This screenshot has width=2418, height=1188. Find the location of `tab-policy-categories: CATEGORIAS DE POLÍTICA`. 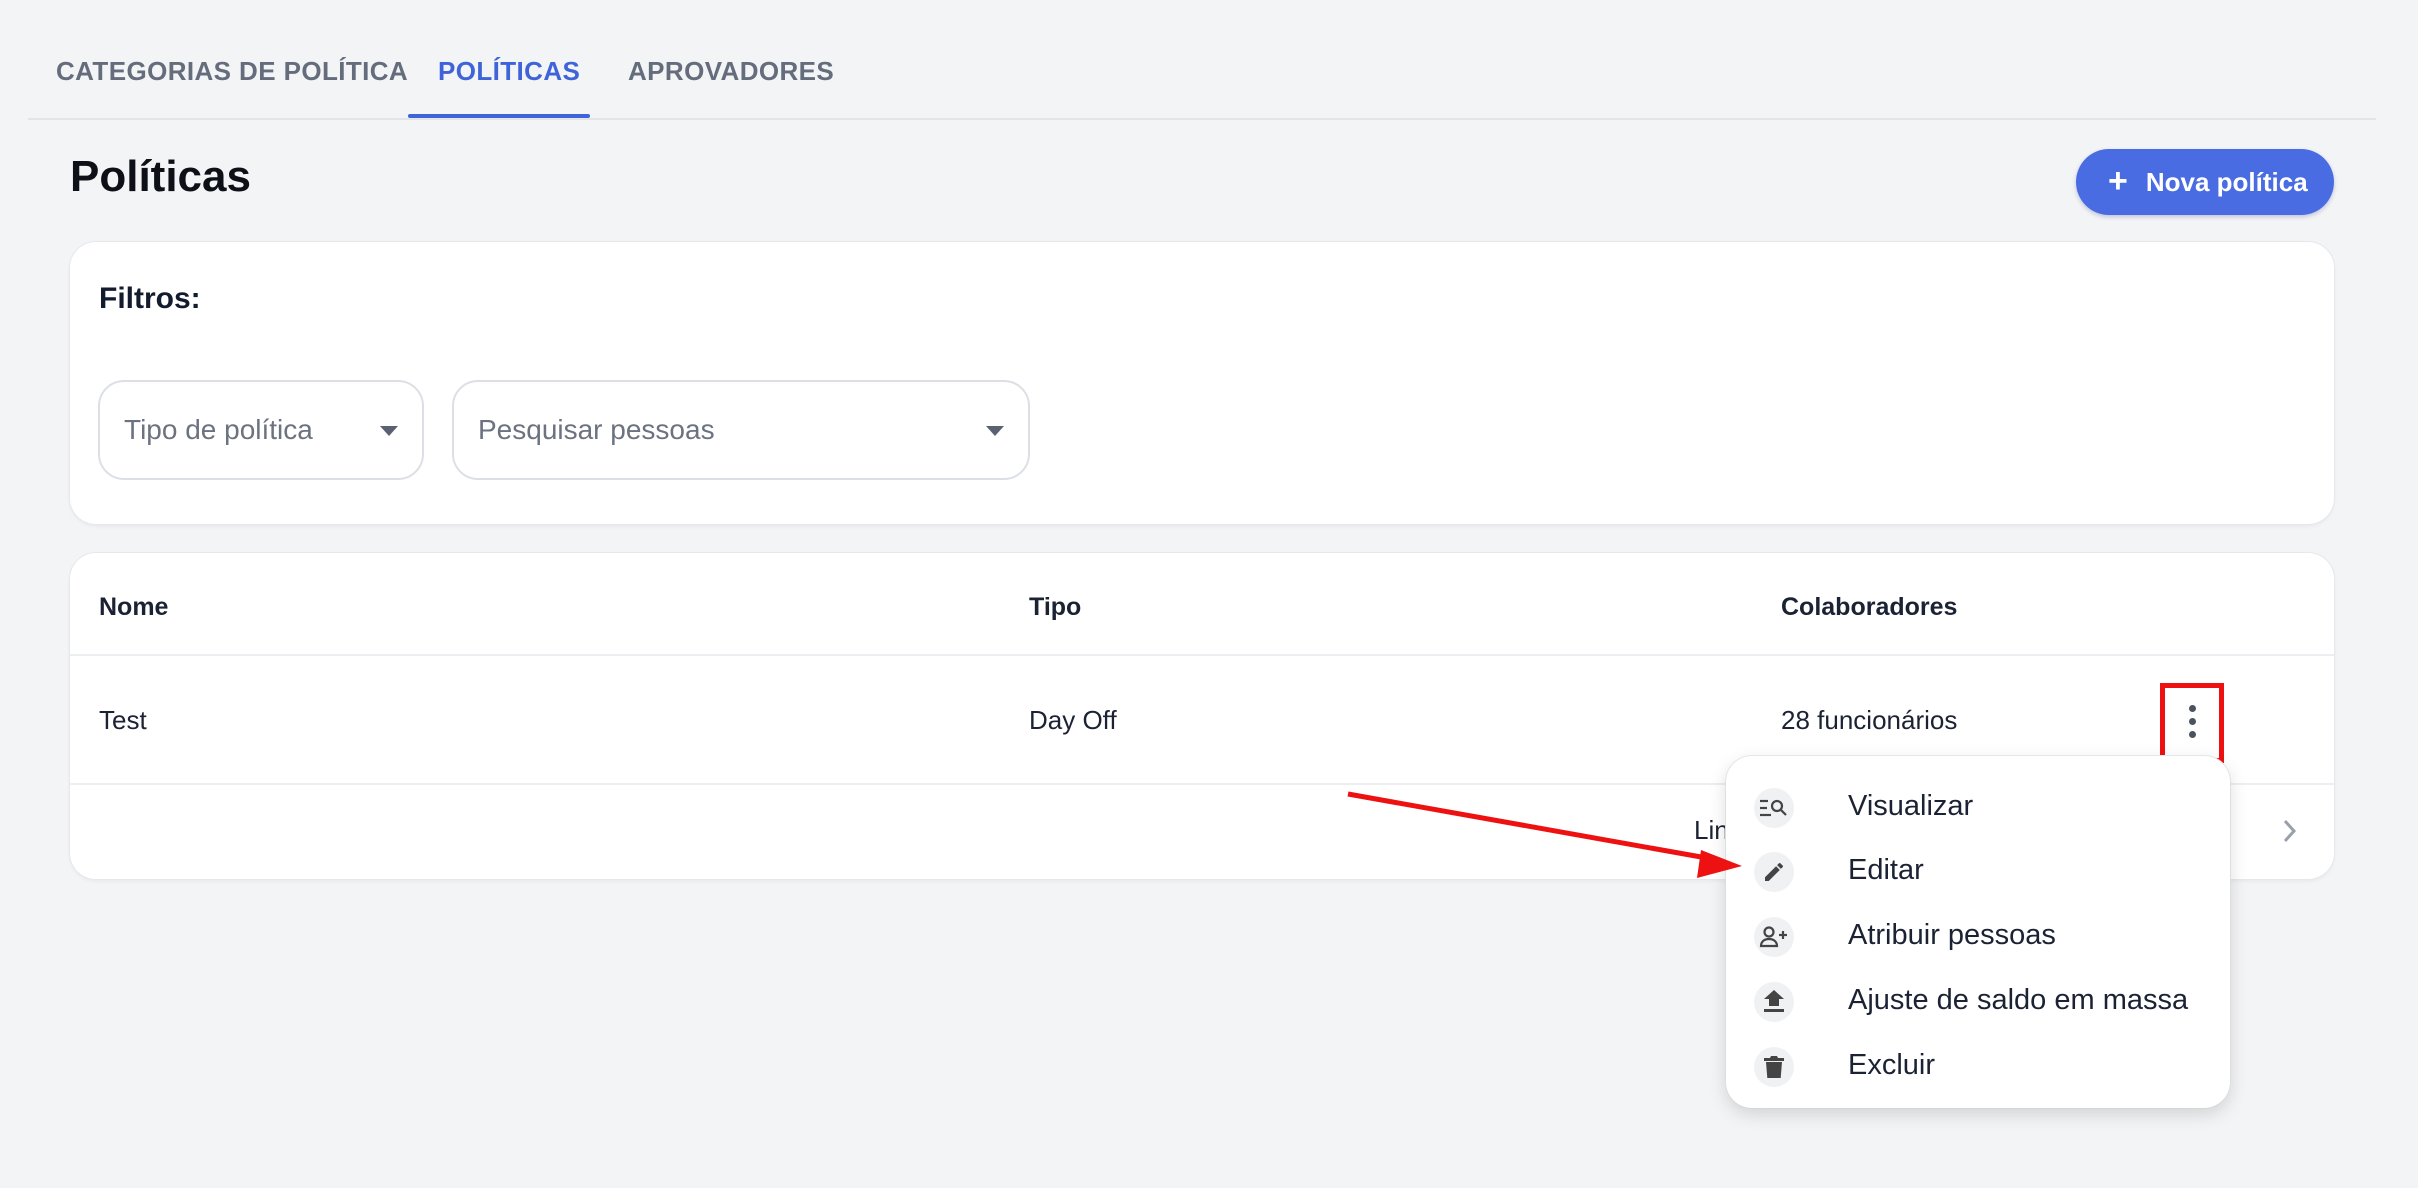

tab-policy-categories: CATEGORIAS DE POLÍTICA is located at coordinates (232, 71).